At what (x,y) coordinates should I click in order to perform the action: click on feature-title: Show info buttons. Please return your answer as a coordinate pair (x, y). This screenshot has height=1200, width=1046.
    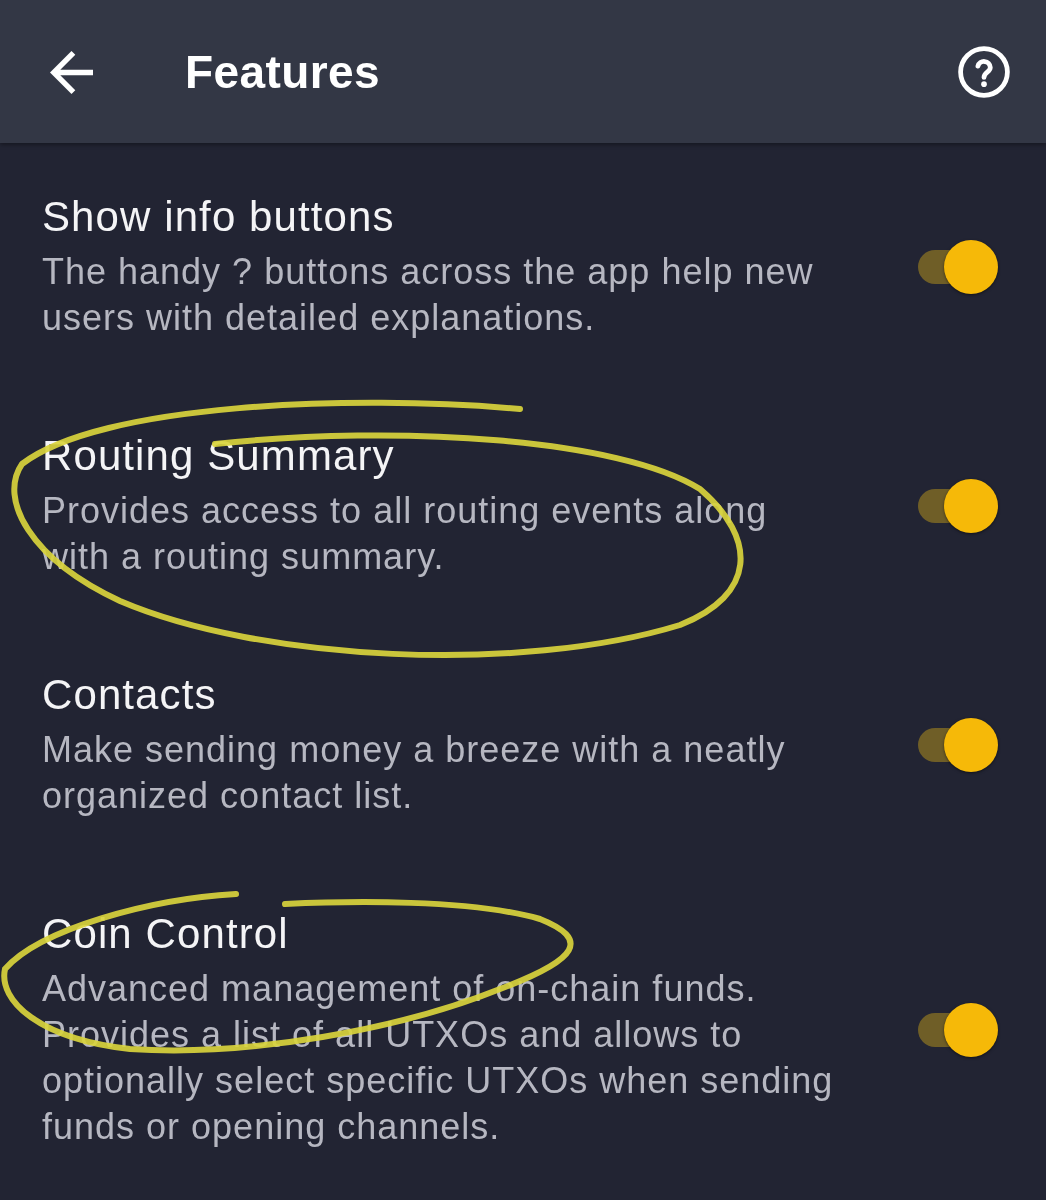
    Looking at the image, I should click on (219, 217).